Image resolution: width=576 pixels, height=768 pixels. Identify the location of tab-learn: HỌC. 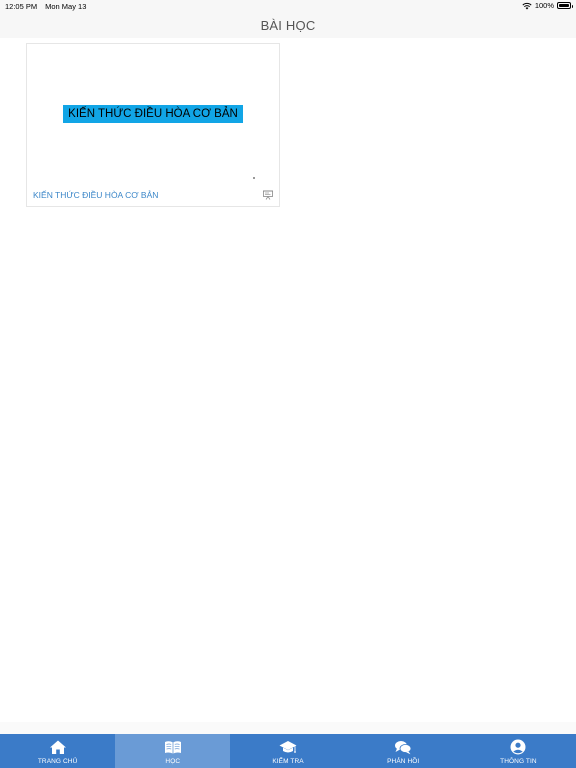
(173, 751).